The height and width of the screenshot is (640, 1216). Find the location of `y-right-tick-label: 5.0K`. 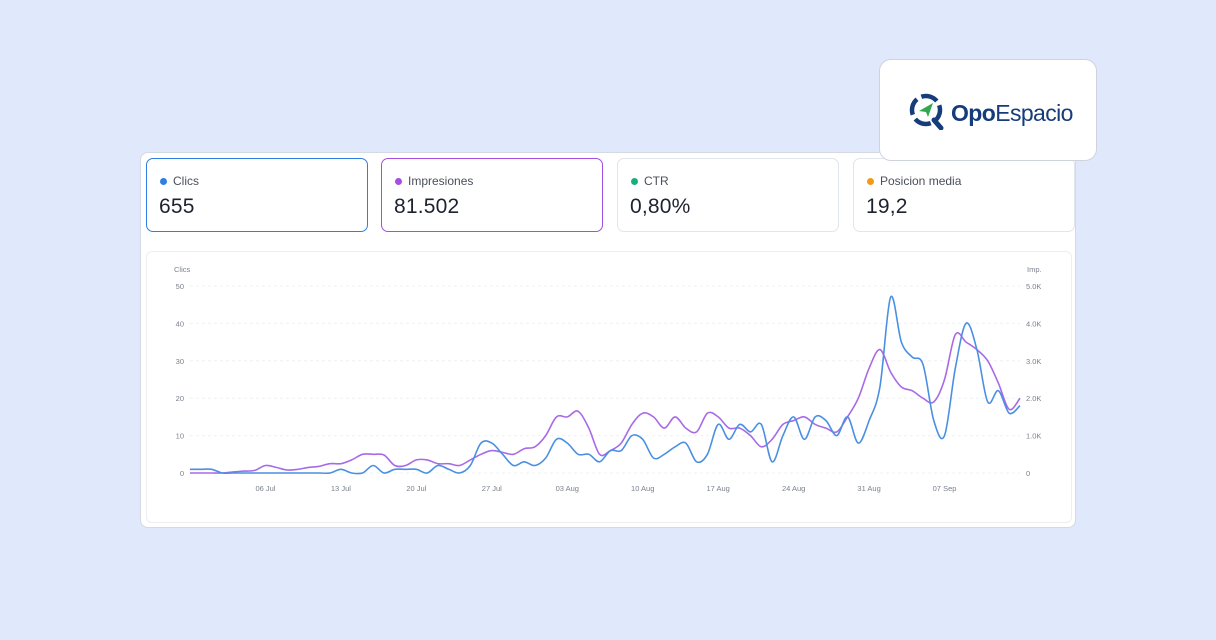

y-right-tick-label: 5.0K is located at coordinates (1033, 286).